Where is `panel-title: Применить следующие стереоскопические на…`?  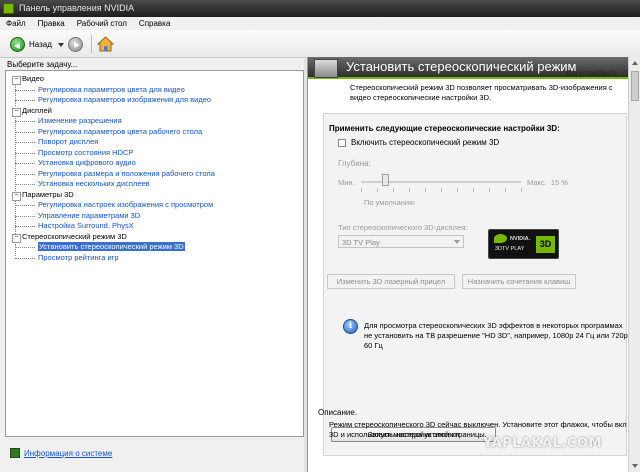 panel-title: Применить следующие стереоскопические на… is located at coordinates (444, 128).